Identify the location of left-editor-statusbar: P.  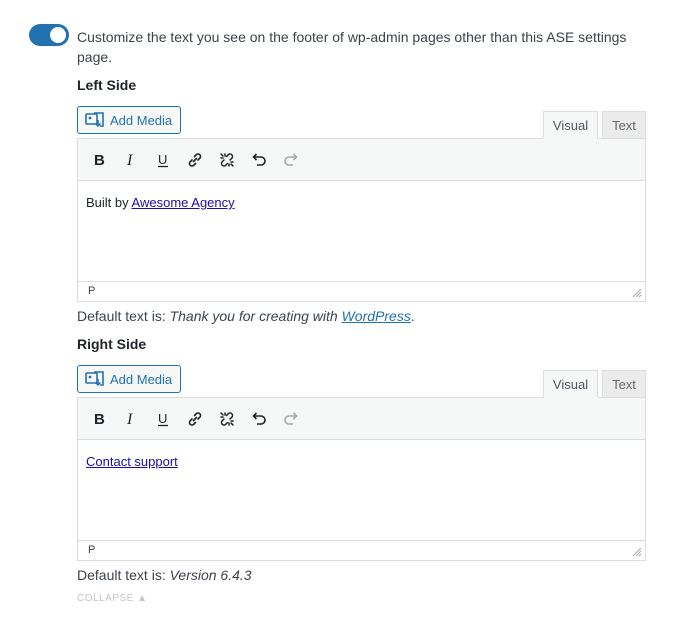
(361, 291).